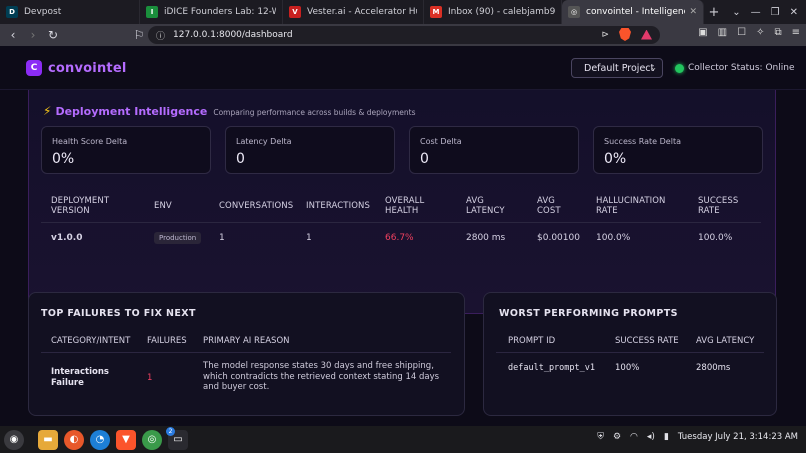  I want to click on col-env: ENV, so click(163, 206).